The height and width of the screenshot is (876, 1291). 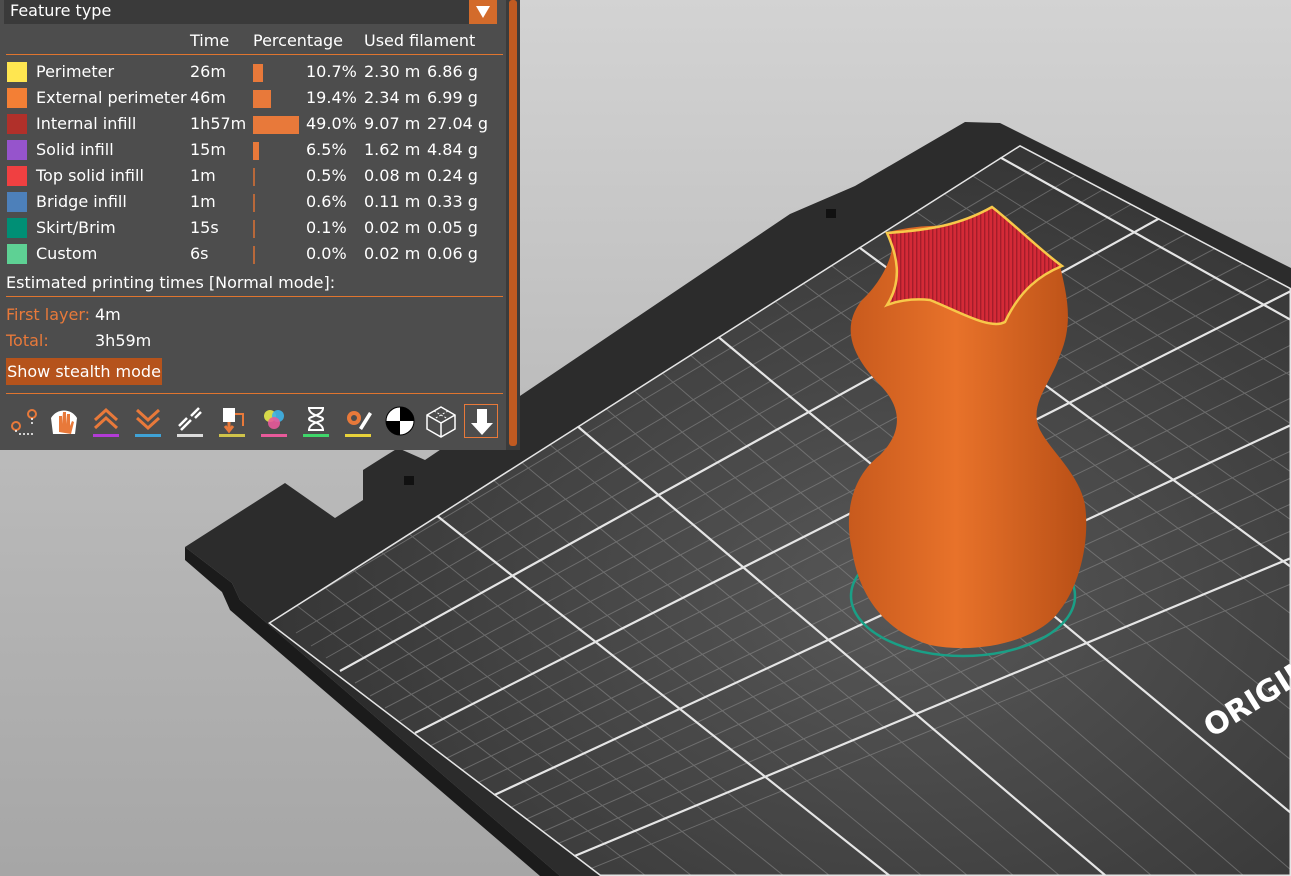 What do you see at coordinates (75, 149) in the screenshot?
I see `feature-name: Solid infill` at bounding box center [75, 149].